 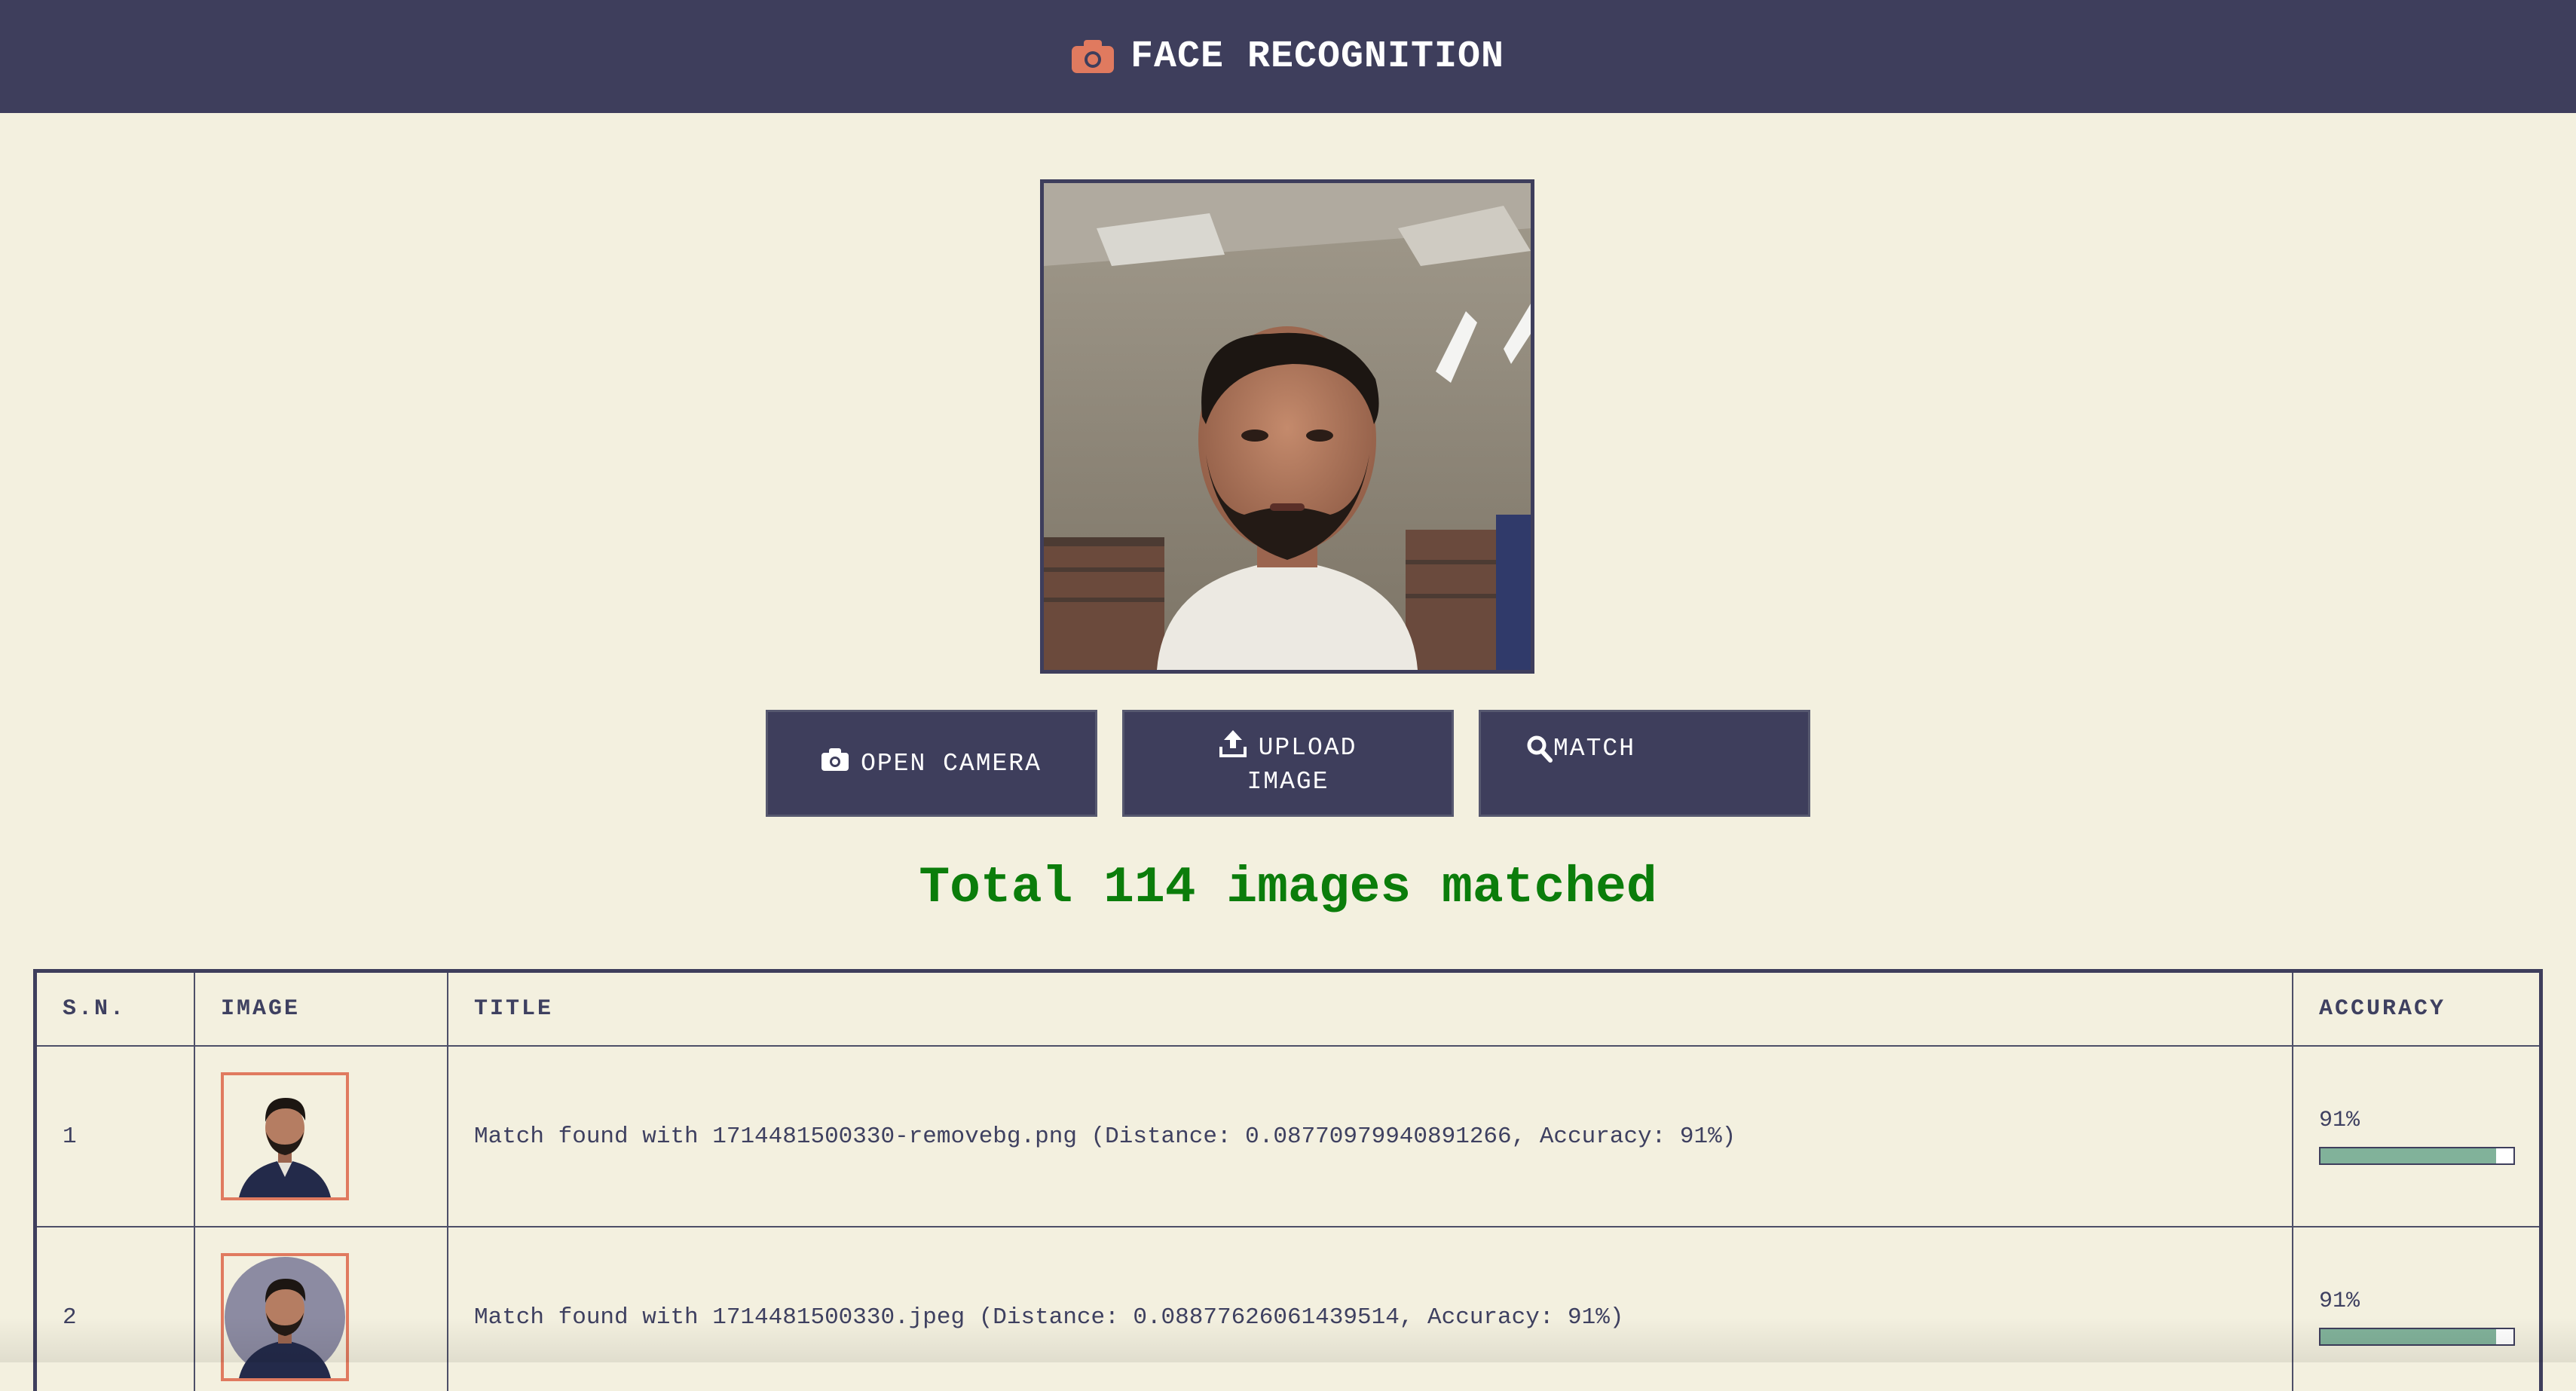 I want to click on table-header-row: S.N. IMAGE TITLE ACCURACY, so click(x=1288, y=1010).